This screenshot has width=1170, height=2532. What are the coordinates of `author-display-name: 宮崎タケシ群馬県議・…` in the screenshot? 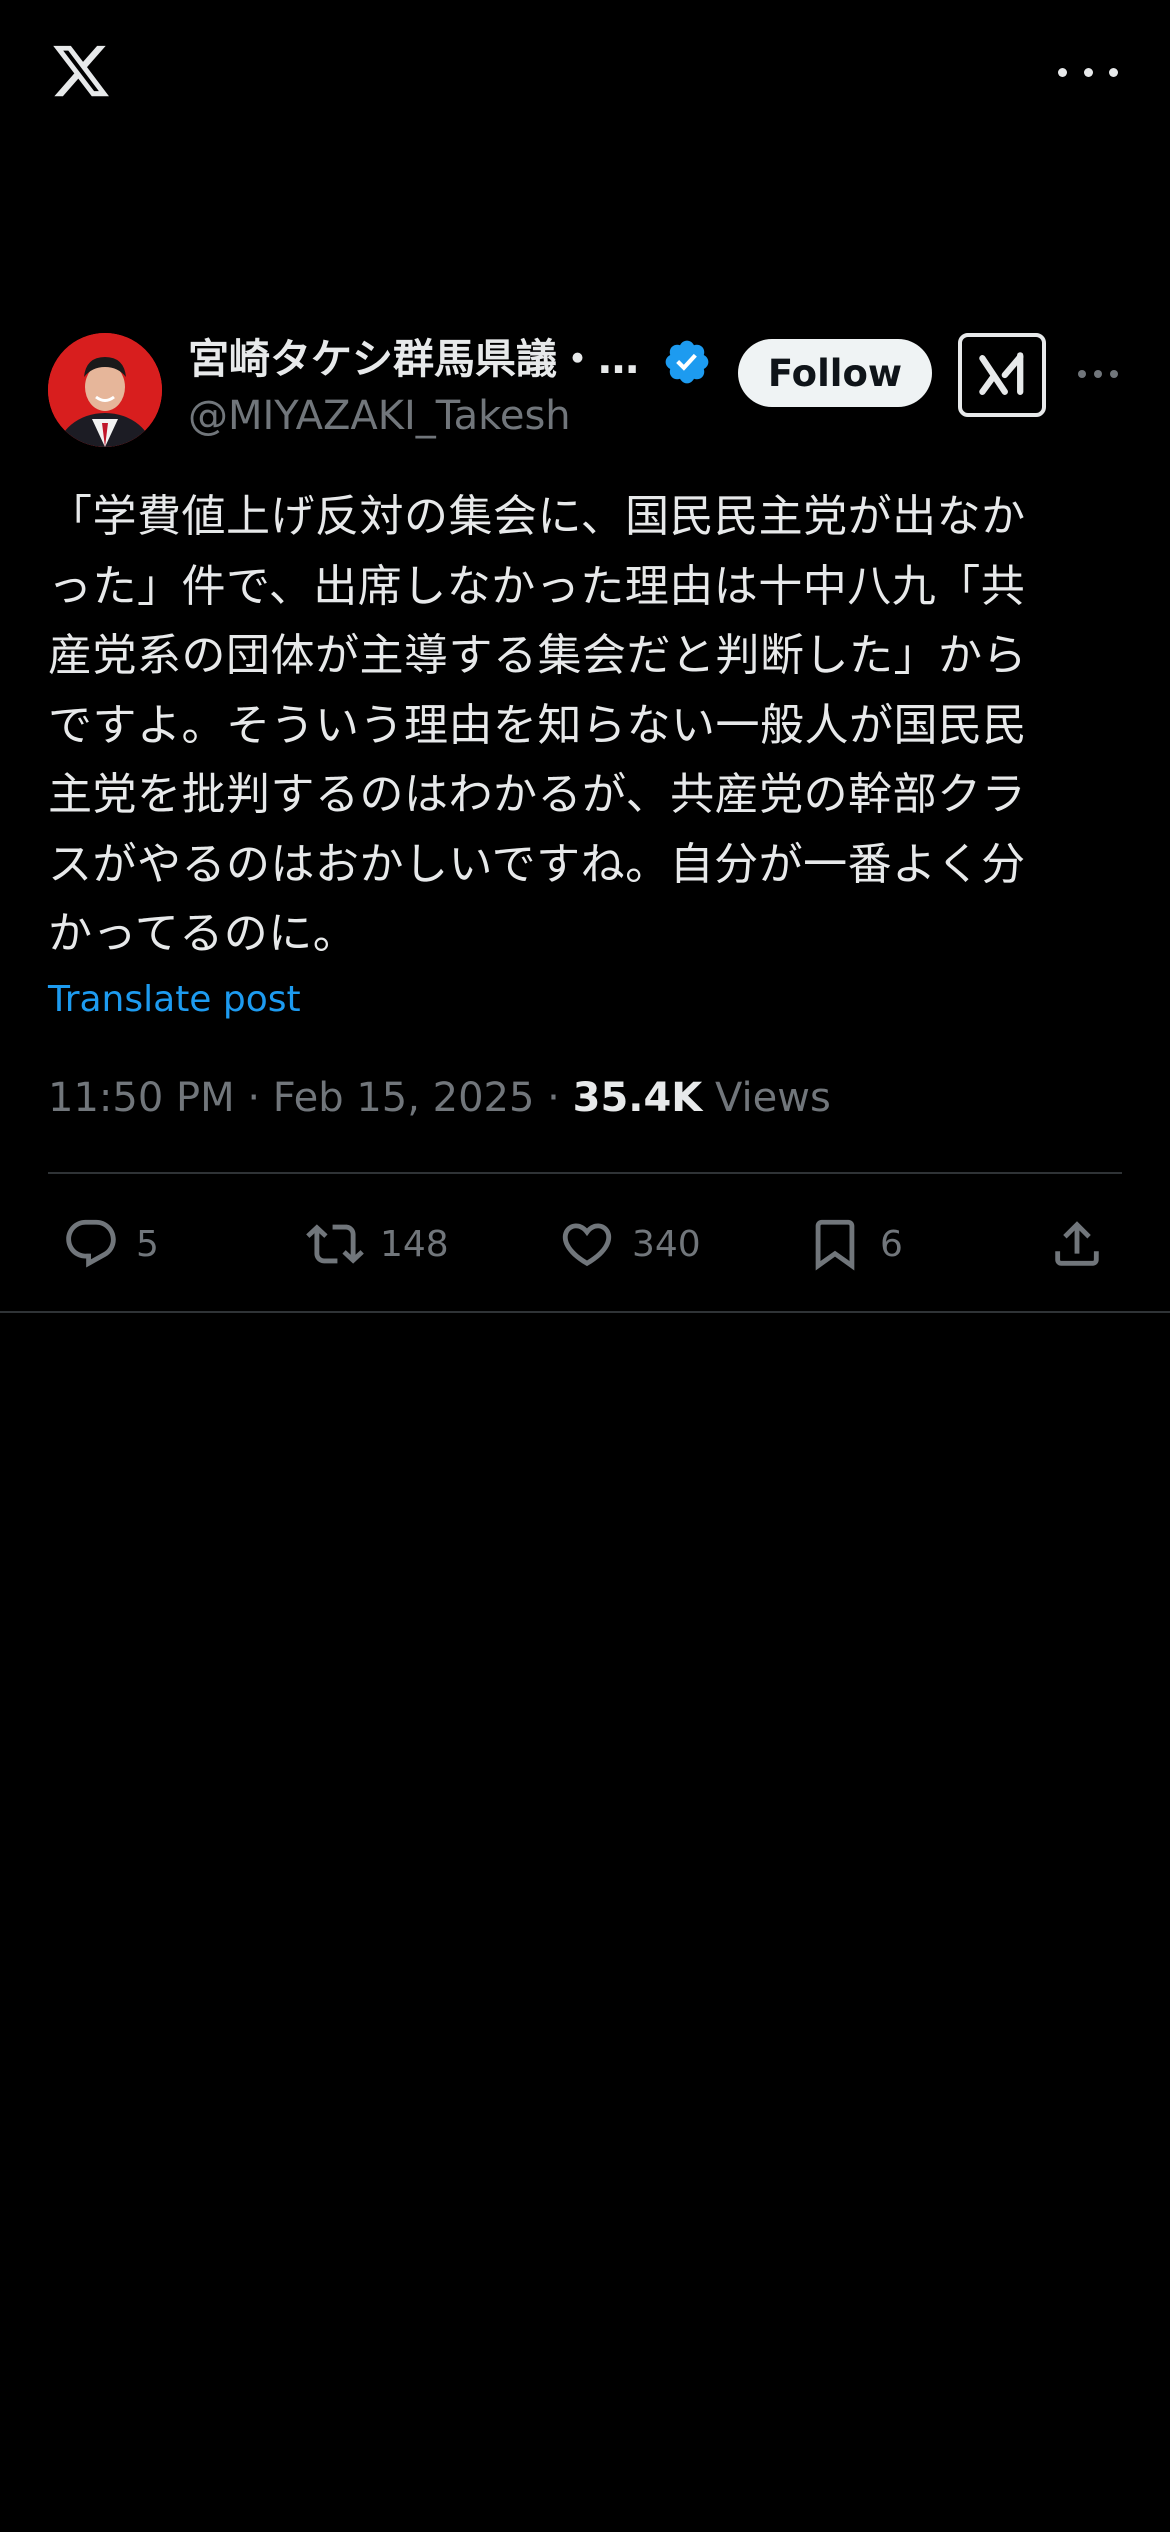 It's located at (418, 359).